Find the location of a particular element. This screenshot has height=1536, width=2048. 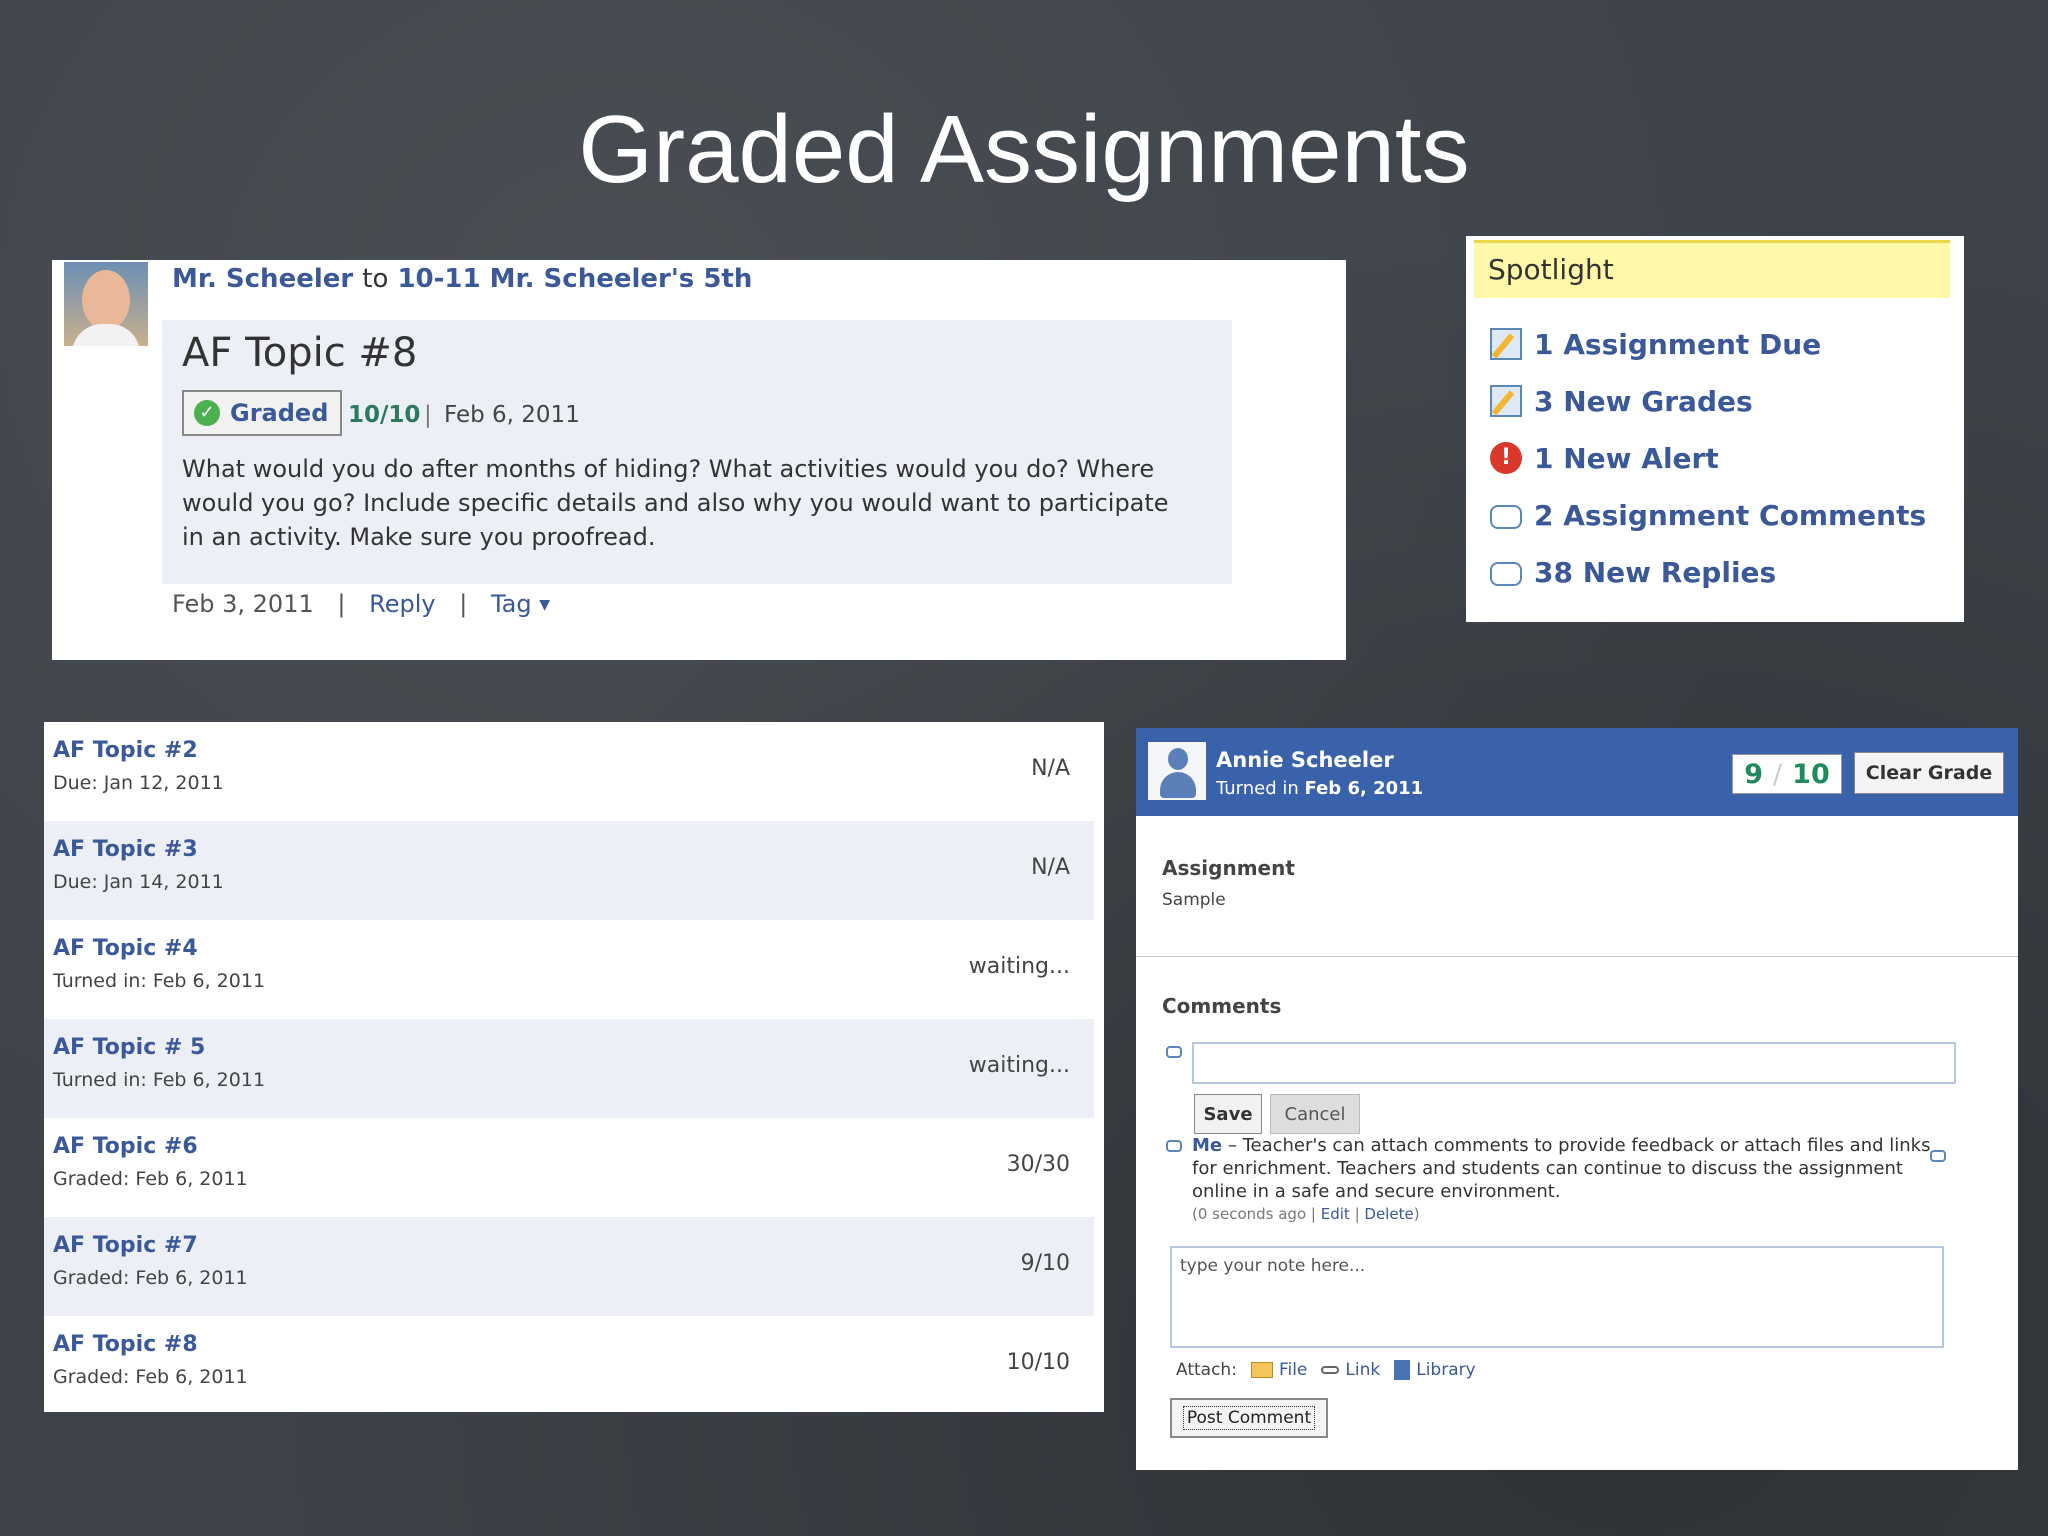

assignment-row-title: AF Topic #6 is located at coordinates (125, 1146).